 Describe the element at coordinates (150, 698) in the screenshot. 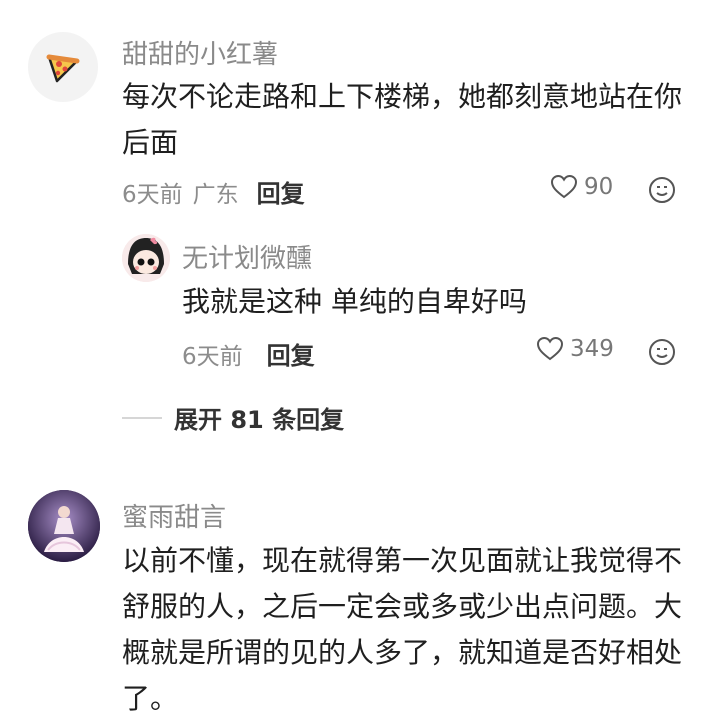

I see `comment-text-line: 了。` at that location.